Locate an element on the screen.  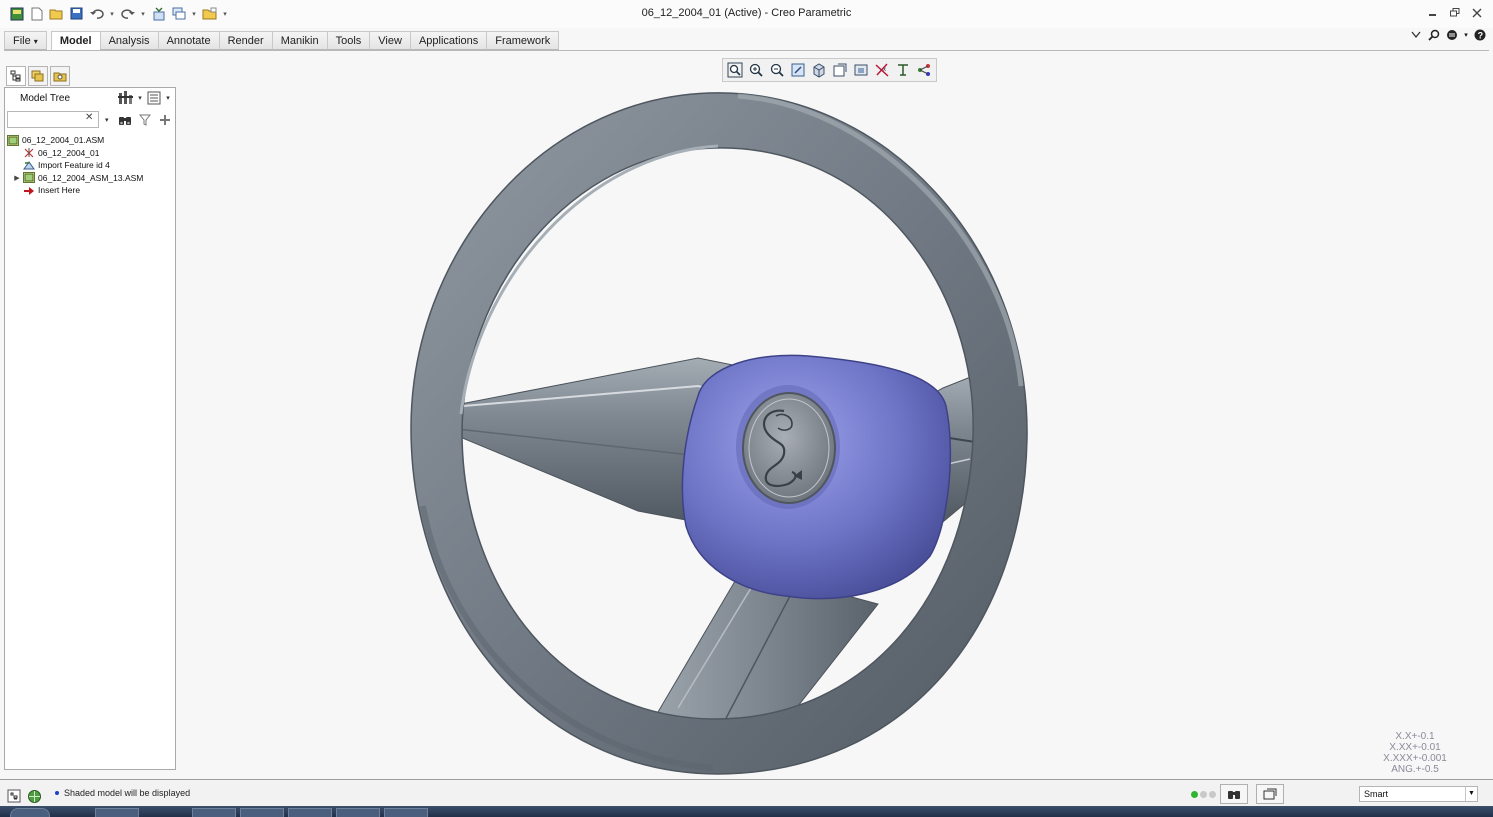
search-icon is located at coordinates (1434, 35).